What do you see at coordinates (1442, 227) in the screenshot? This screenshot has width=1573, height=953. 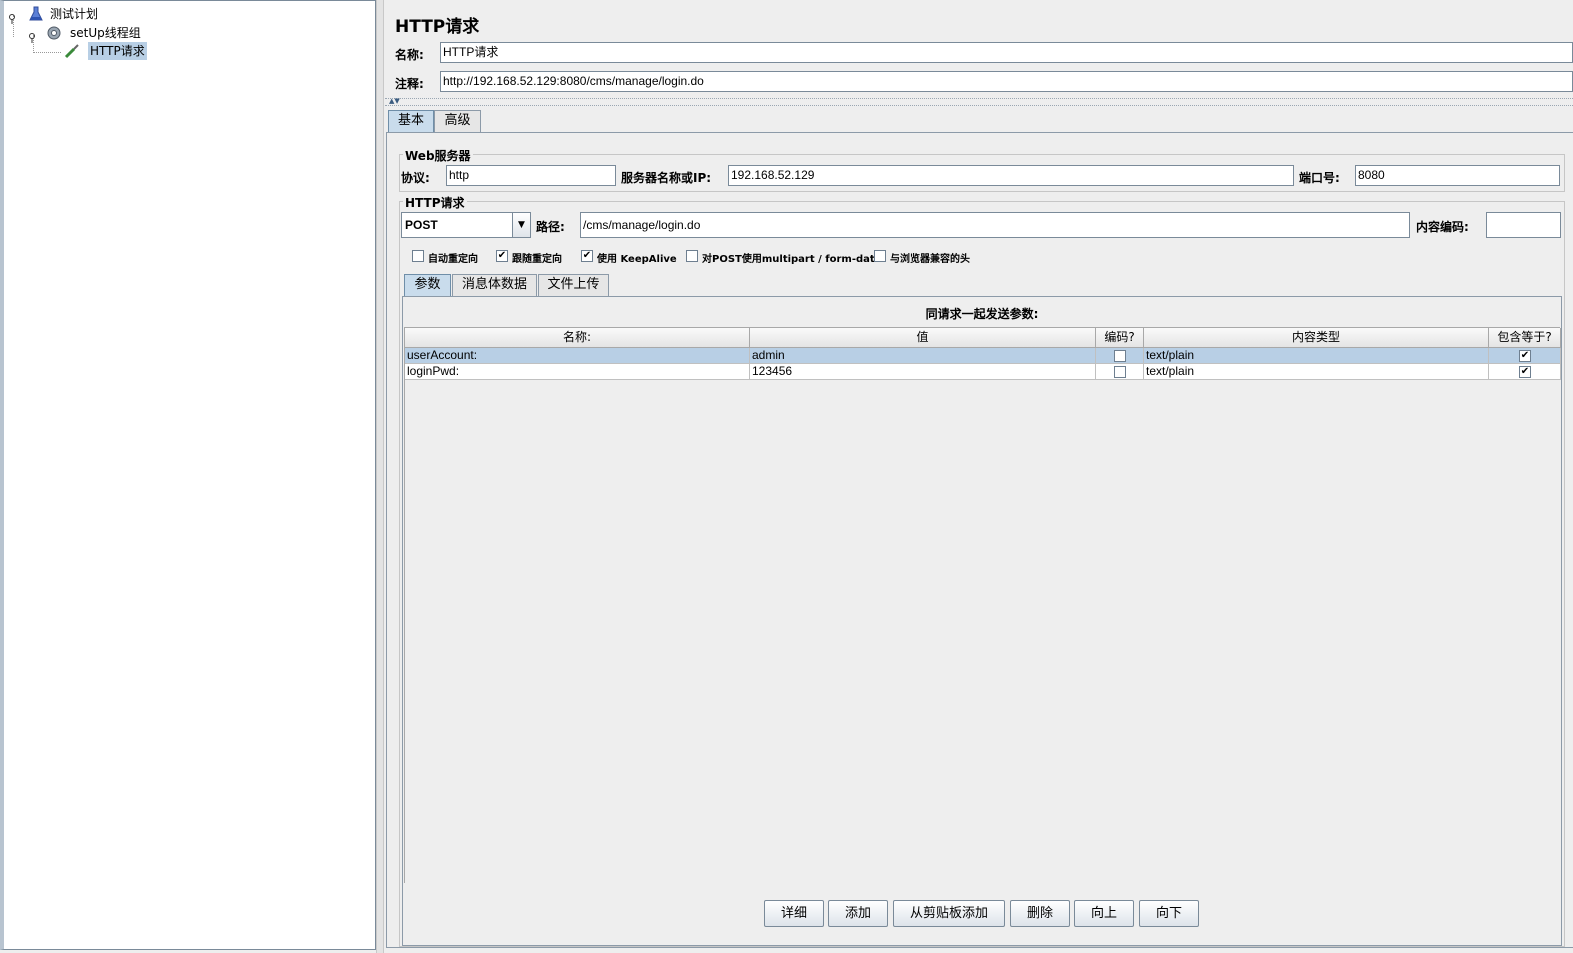 I see `encoding-label: 内容编码:` at bounding box center [1442, 227].